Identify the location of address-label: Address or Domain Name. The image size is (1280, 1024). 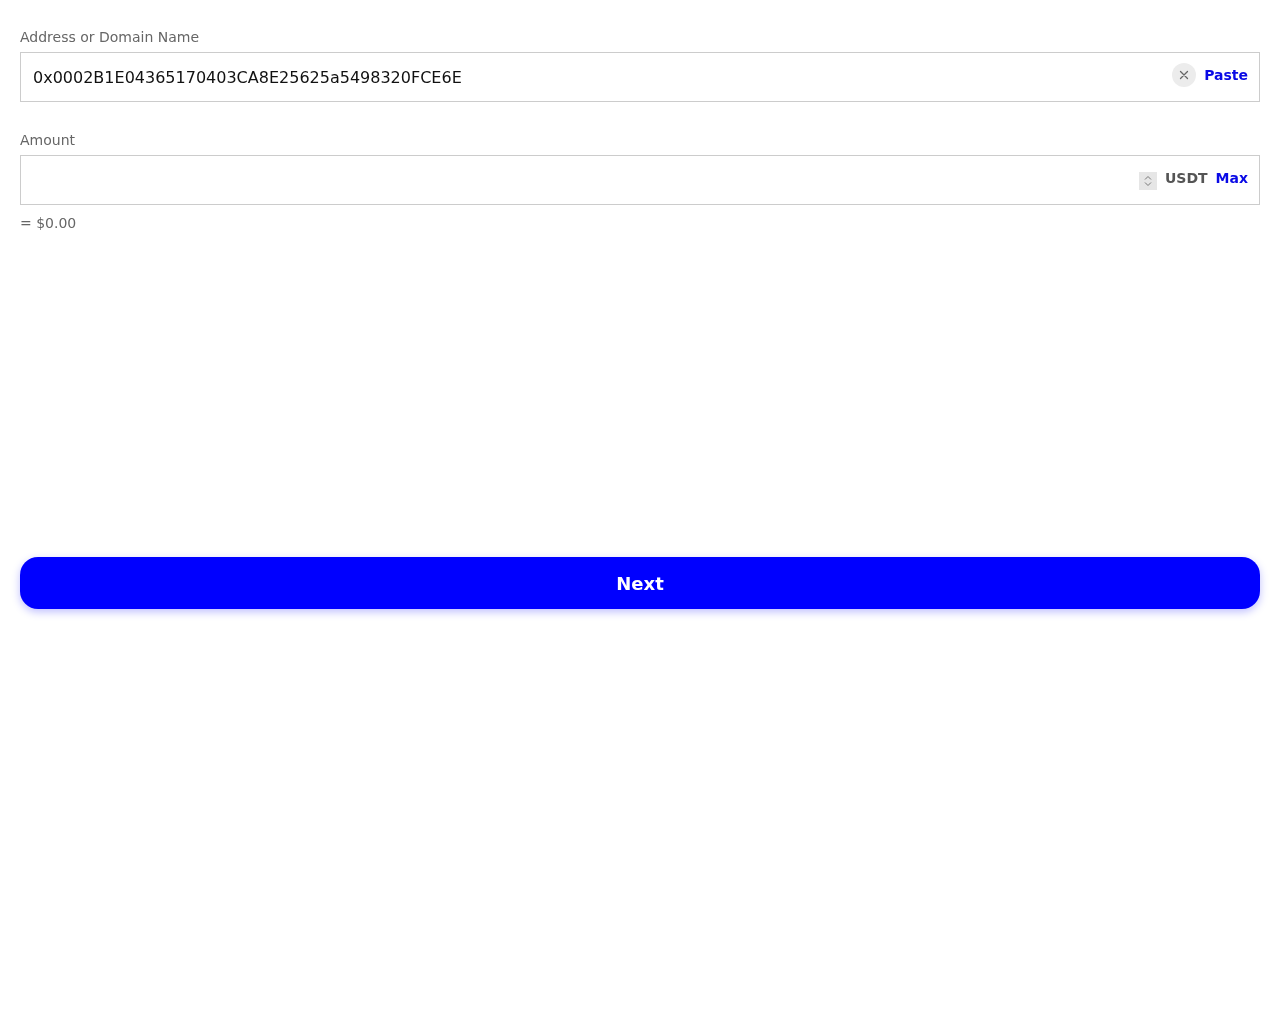
(110, 37).